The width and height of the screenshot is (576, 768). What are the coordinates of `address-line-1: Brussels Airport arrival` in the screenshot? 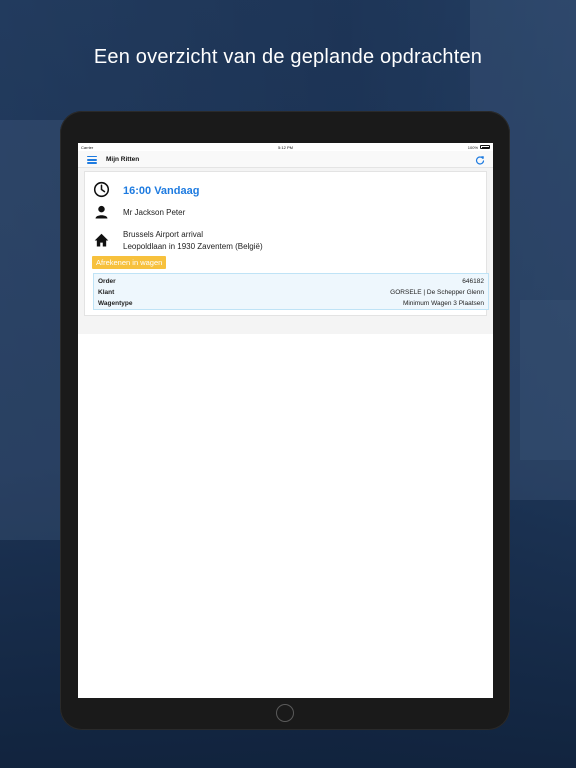 It's located at (163, 234).